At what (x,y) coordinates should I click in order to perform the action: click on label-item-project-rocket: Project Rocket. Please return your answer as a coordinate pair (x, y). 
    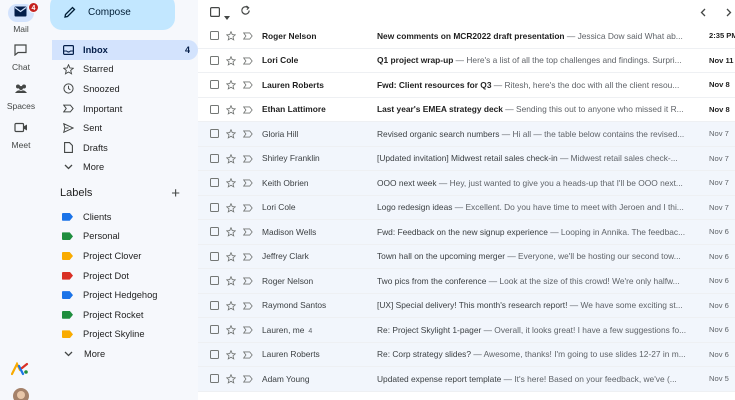
    Looking at the image, I should click on (125, 315).